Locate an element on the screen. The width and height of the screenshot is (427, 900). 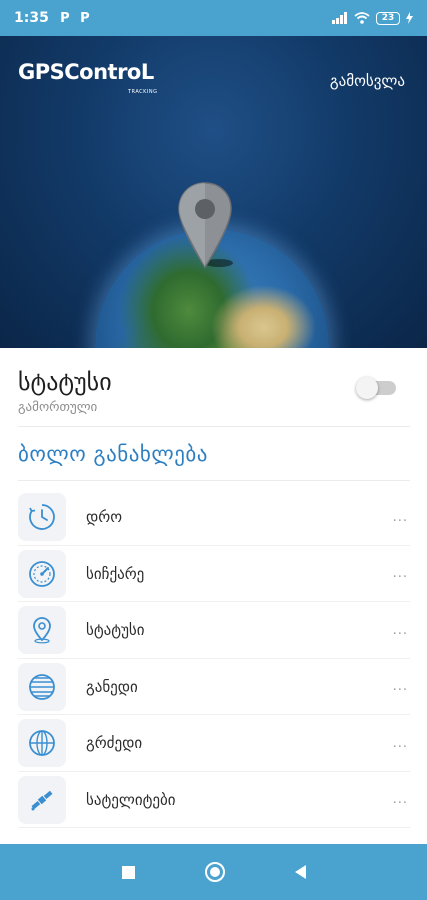
latitude-icon is located at coordinates (42, 686).